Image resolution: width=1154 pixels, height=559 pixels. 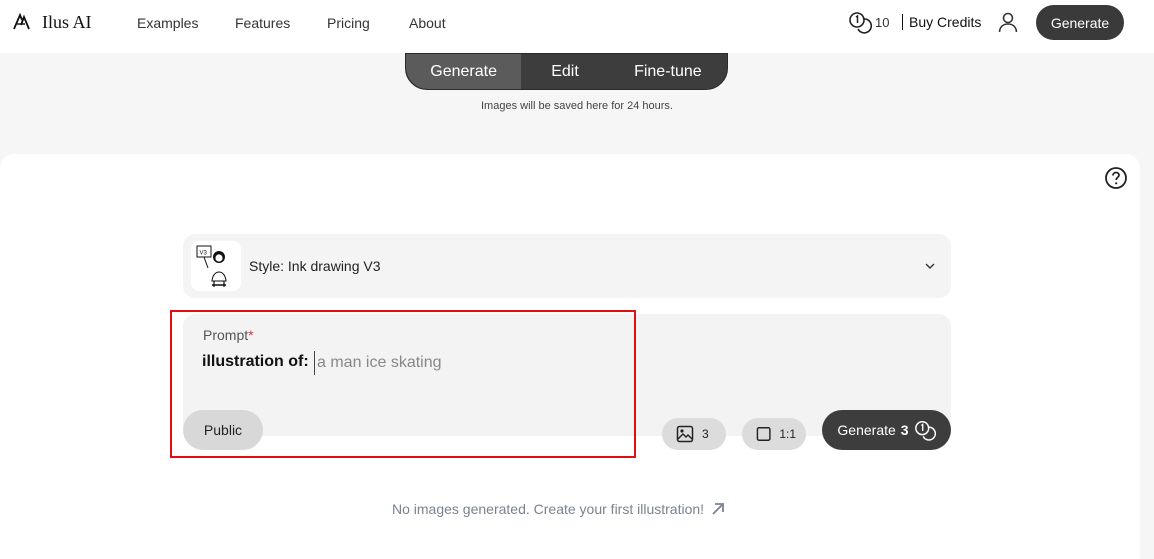 What do you see at coordinates (348, 23) in the screenshot?
I see `nav-link-pricing: Pricing` at bounding box center [348, 23].